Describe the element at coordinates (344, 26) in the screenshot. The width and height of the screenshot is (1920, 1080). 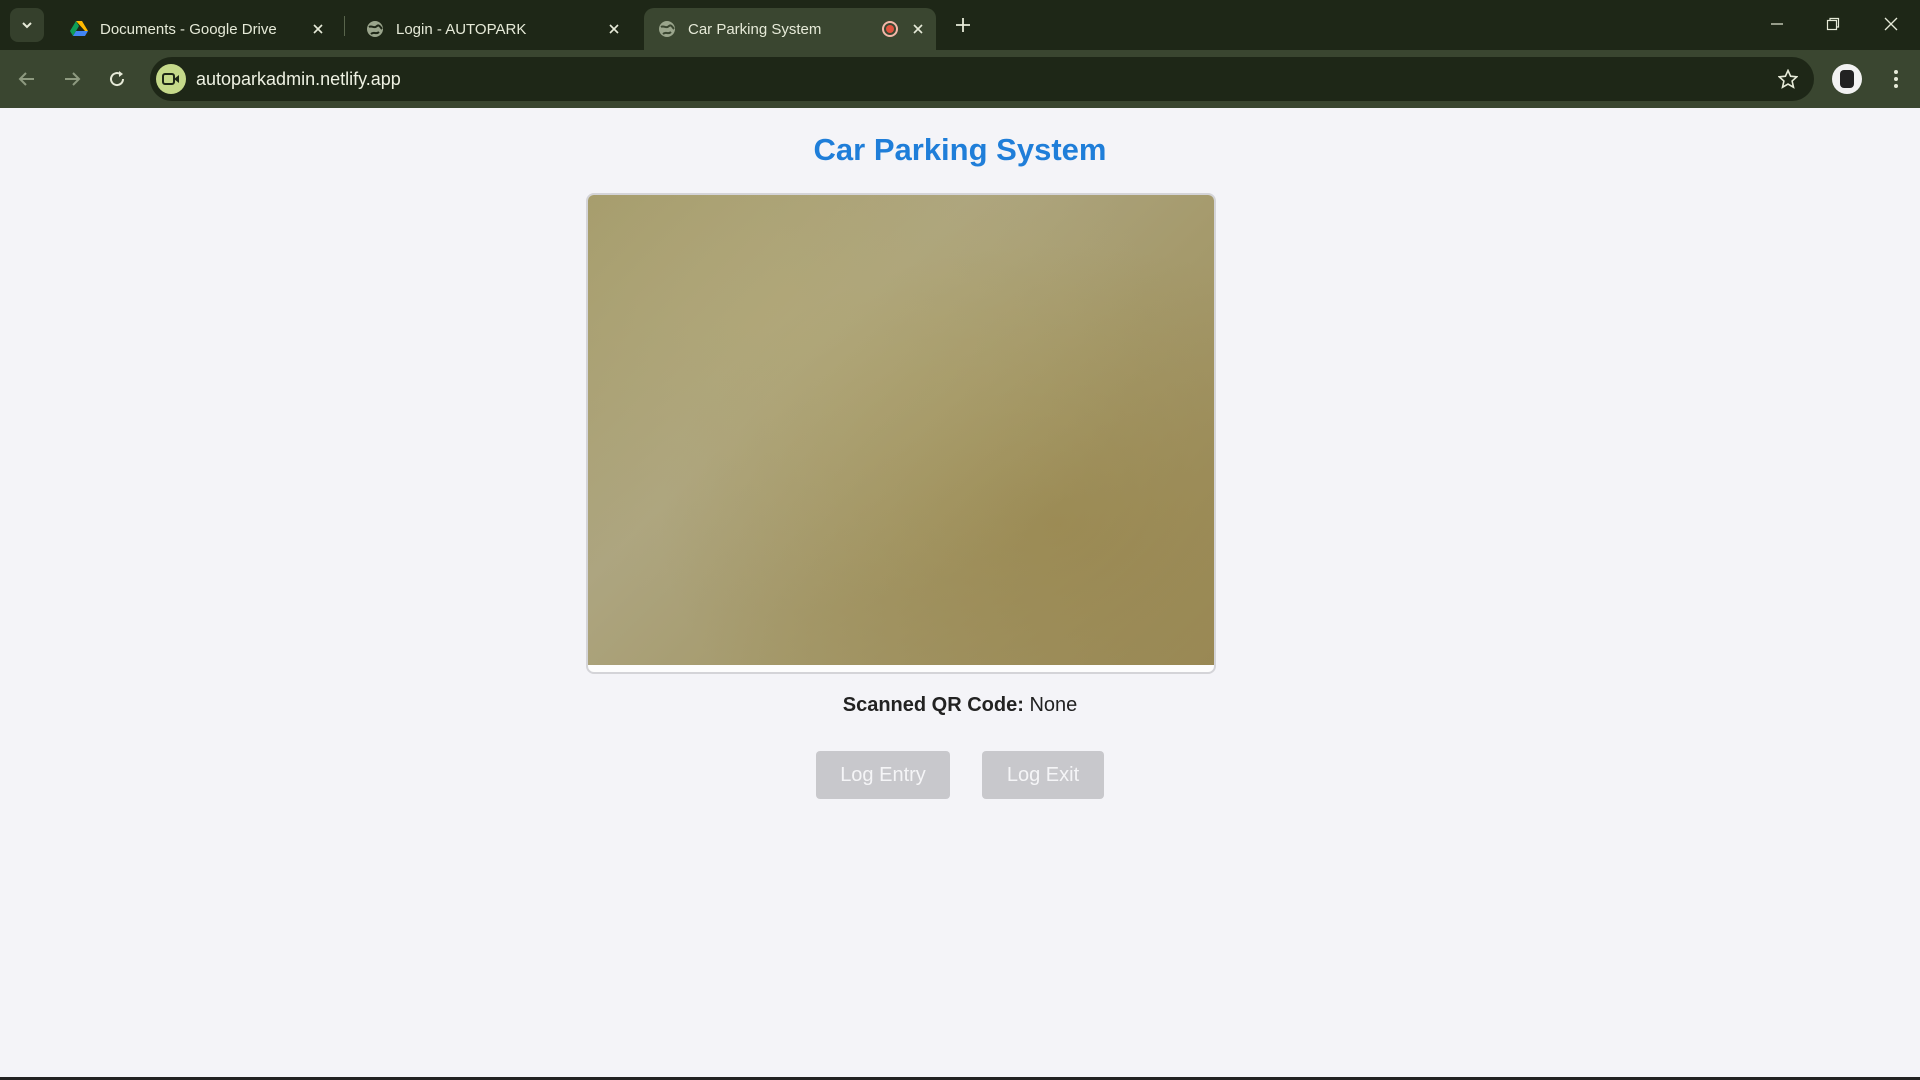
I see `tab-separator` at that location.